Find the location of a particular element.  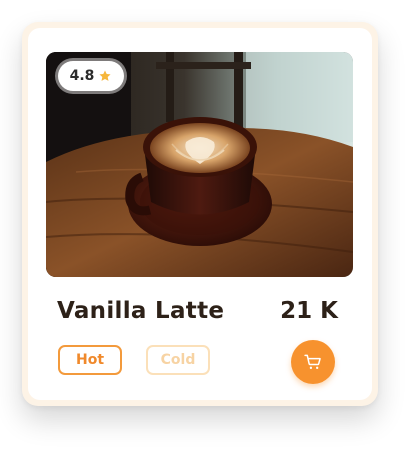

option-cold-button: Cold is located at coordinates (178, 360).